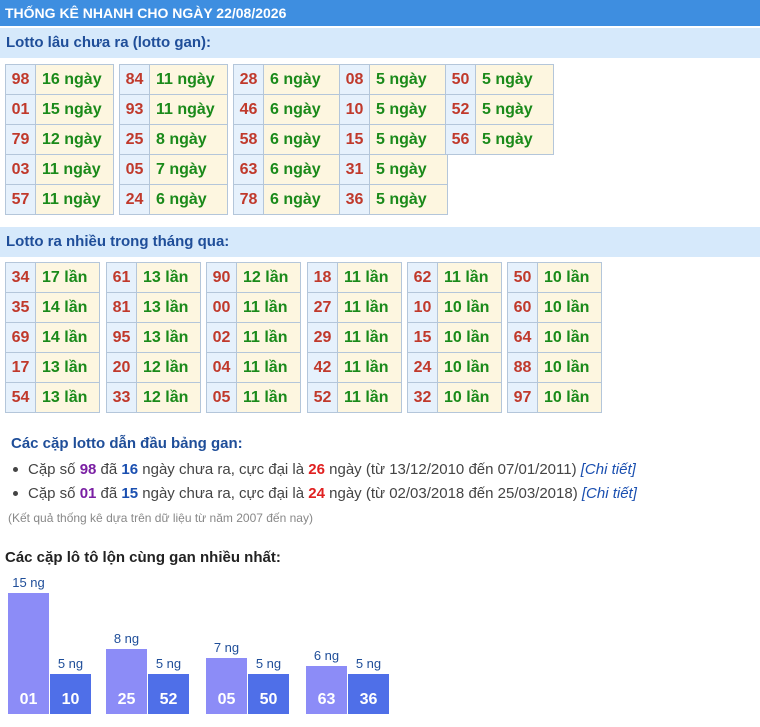 Image resolution: width=760 pixels, height=727 pixels. I want to click on nhieu-table: 34 17 lần 35 14 lần 69 14 lần 17 13 lần 54 13 lần, so click(52, 337).